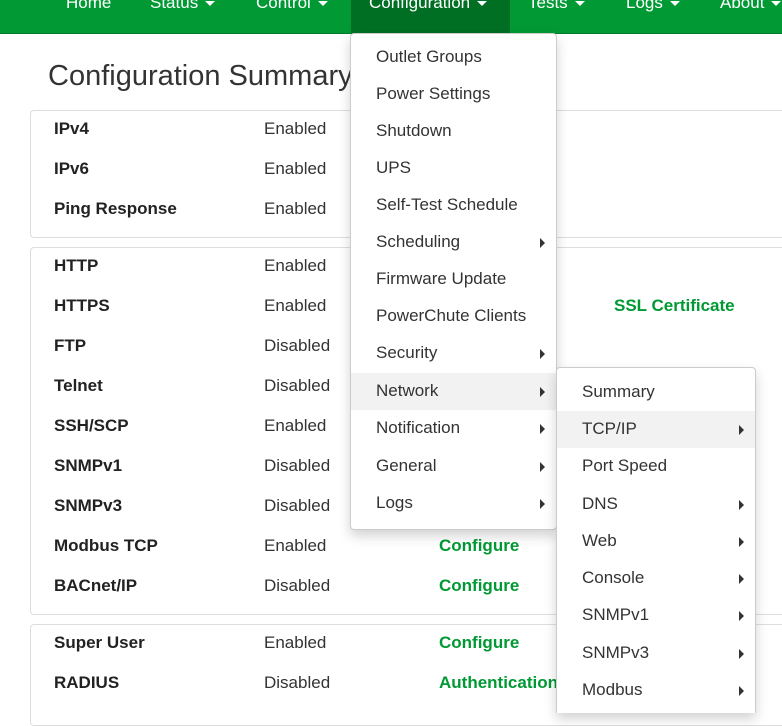  I want to click on menu-item-scheduling: Scheduling, so click(453, 242).